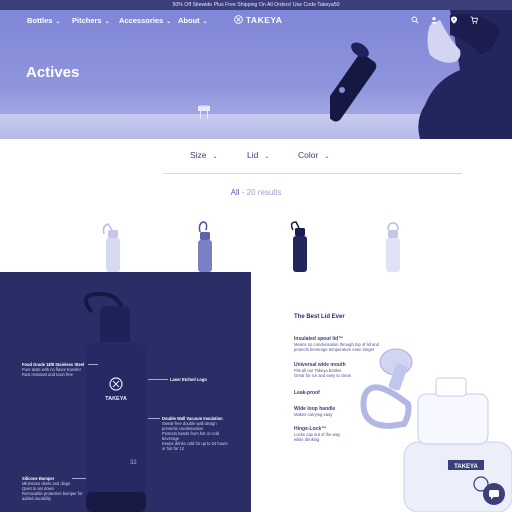 Image resolution: width=512 pixels, height=512 pixels. What do you see at coordinates (313, 155) in the screenshot?
I see `filter-color: Color ⌄` at bounding box center [313, 155].